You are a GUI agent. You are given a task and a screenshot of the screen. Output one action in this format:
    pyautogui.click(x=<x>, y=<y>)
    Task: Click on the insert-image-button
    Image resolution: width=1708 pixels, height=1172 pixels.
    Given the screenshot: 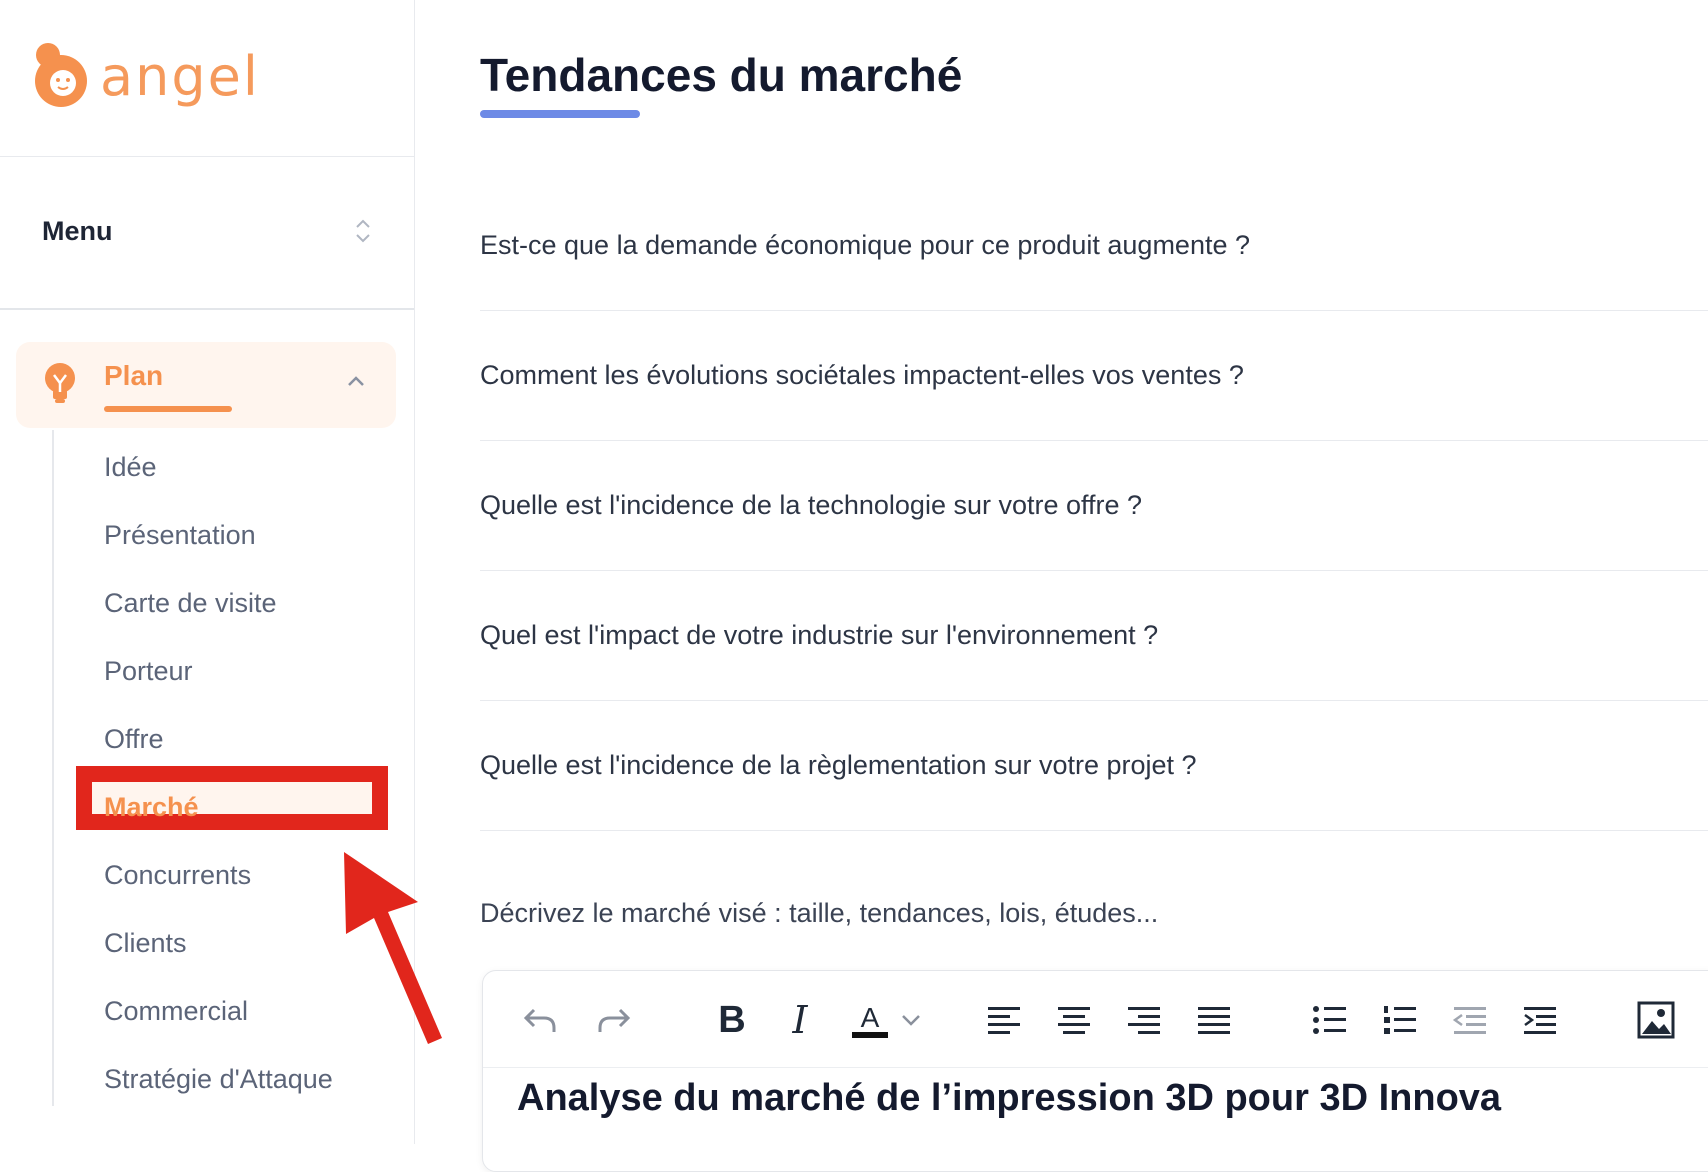 What is the action you would take?
    pyautogui.click(x=1656, y=1020)
    